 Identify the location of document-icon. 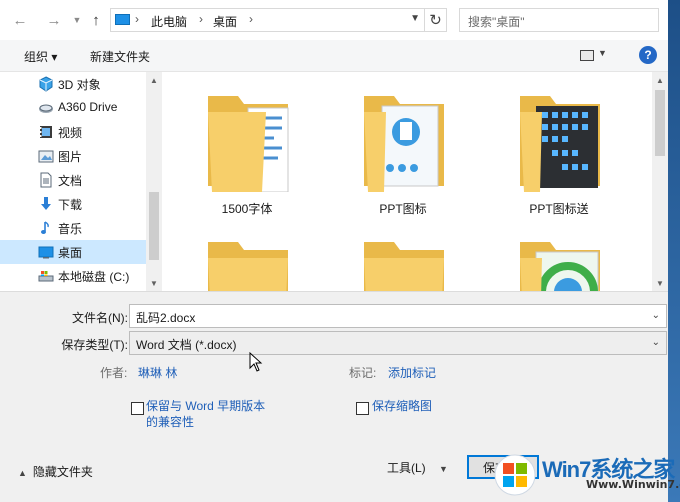
(46, 180).